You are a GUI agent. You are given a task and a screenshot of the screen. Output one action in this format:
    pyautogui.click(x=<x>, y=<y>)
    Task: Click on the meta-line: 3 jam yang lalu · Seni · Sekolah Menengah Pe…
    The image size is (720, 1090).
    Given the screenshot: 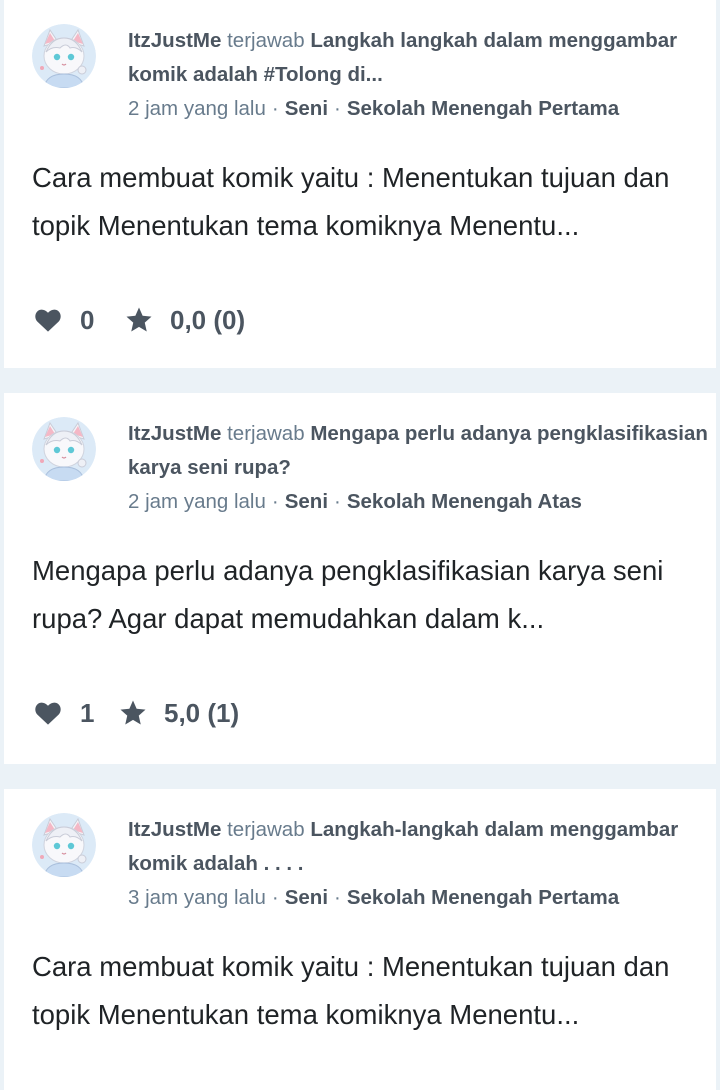 What is the action you would take?
    pyautogui.click(x=418, y=898)
    